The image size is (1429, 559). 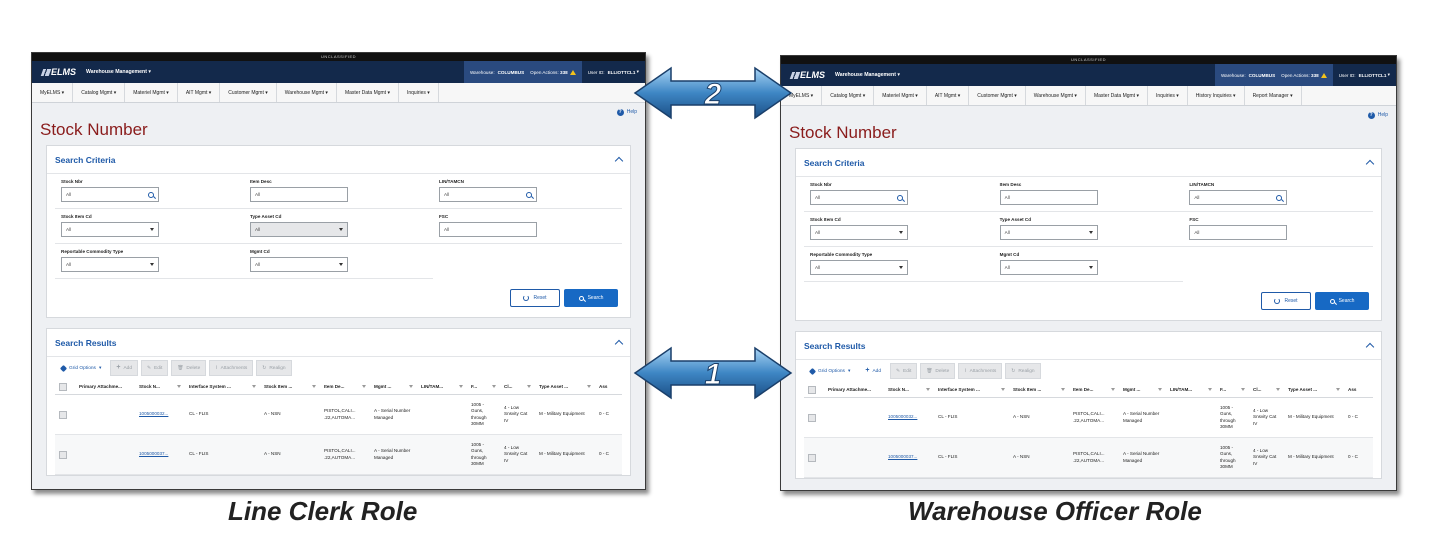 I want to click on warehouse-status: Warehouse: COLUMBUS Open Actions: 338, so click(x=523, y=72).